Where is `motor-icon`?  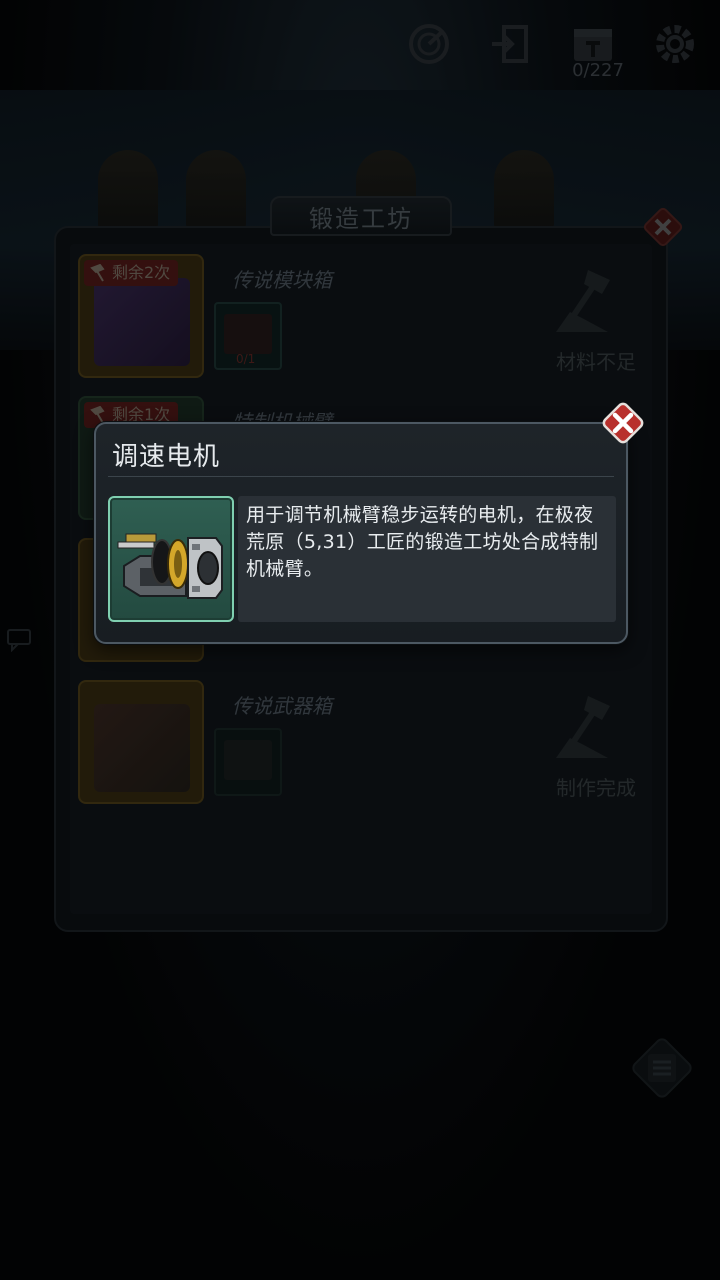
motor-icon is located at coordinates (170, 566).